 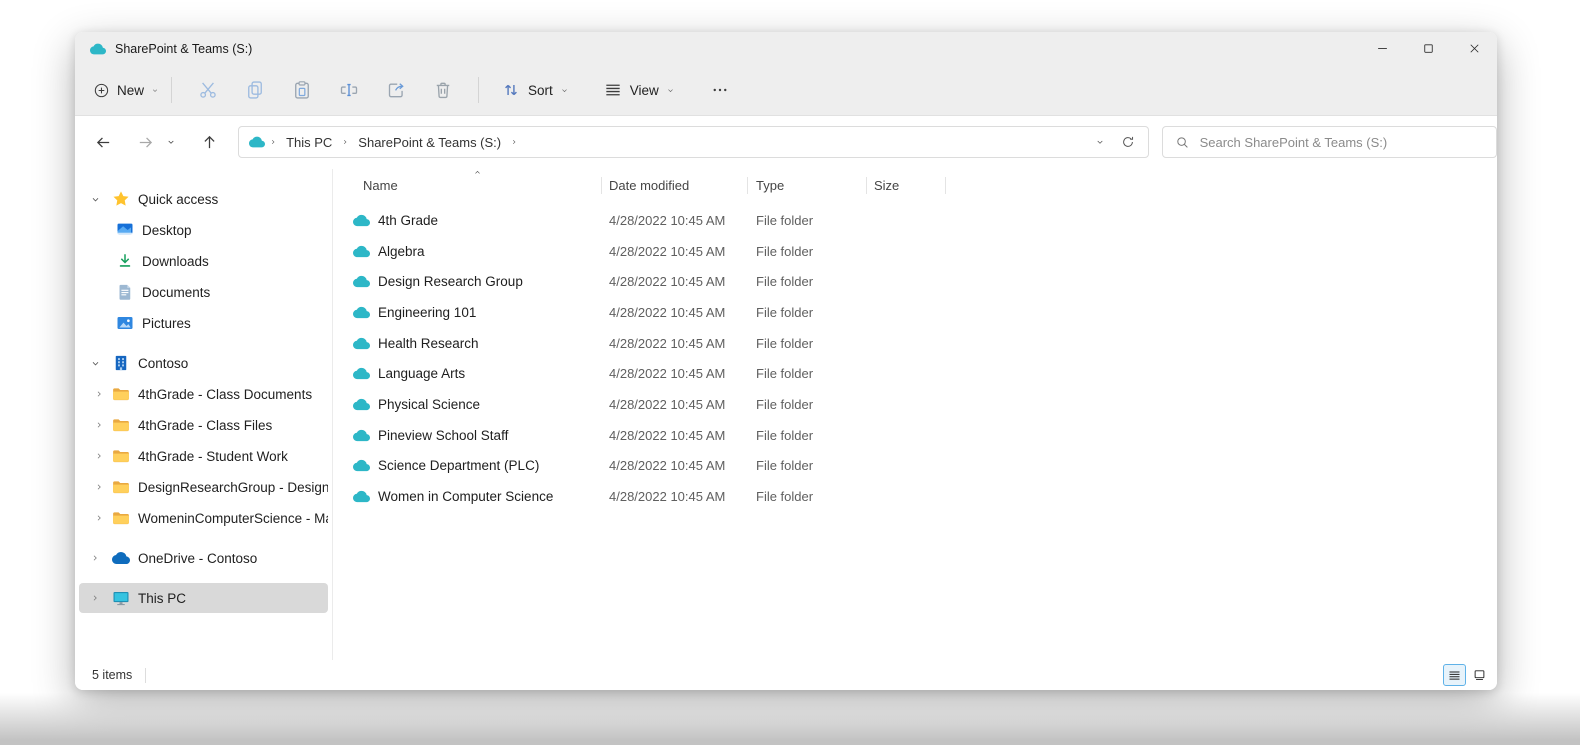 What do you see at coordinates (639, 90) in the screenshot?
I see `view-button: View` at bounding box center [639, 90].